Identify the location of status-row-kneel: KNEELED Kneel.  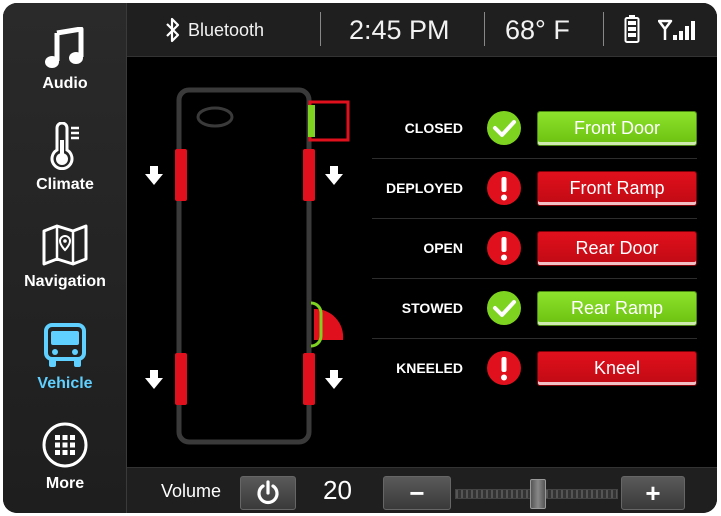
(534, 369).